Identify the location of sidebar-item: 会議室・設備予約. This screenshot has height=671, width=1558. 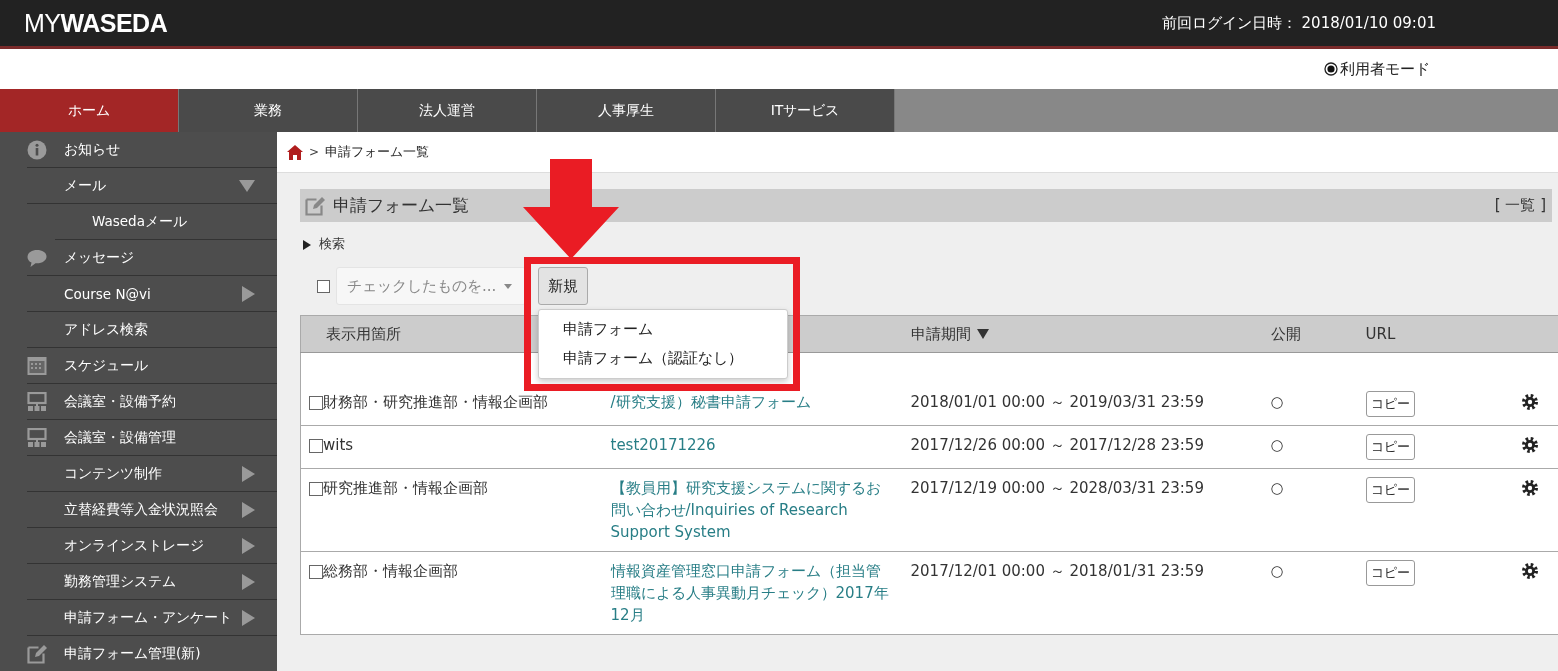
(152, 402).